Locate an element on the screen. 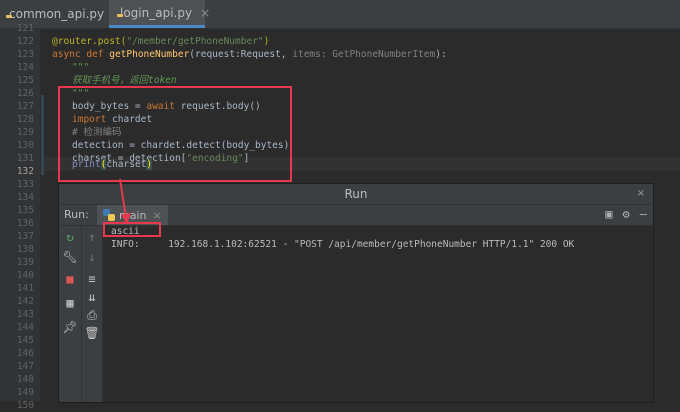  decorator: @router.post( is located at coordinates (89, 41).